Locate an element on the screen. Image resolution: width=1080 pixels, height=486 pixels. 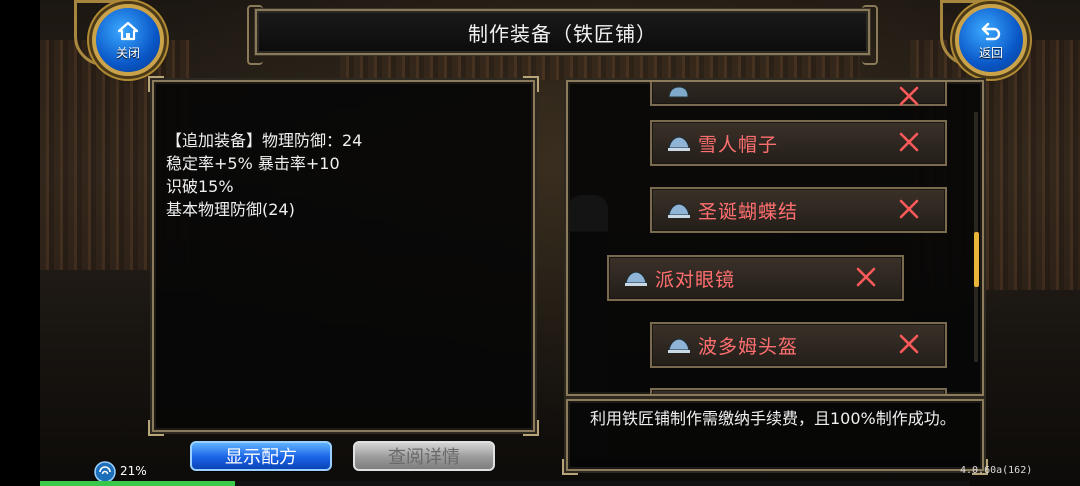
item-name: 圣诞蝴蝶结 is located at coordinates (748, 211).